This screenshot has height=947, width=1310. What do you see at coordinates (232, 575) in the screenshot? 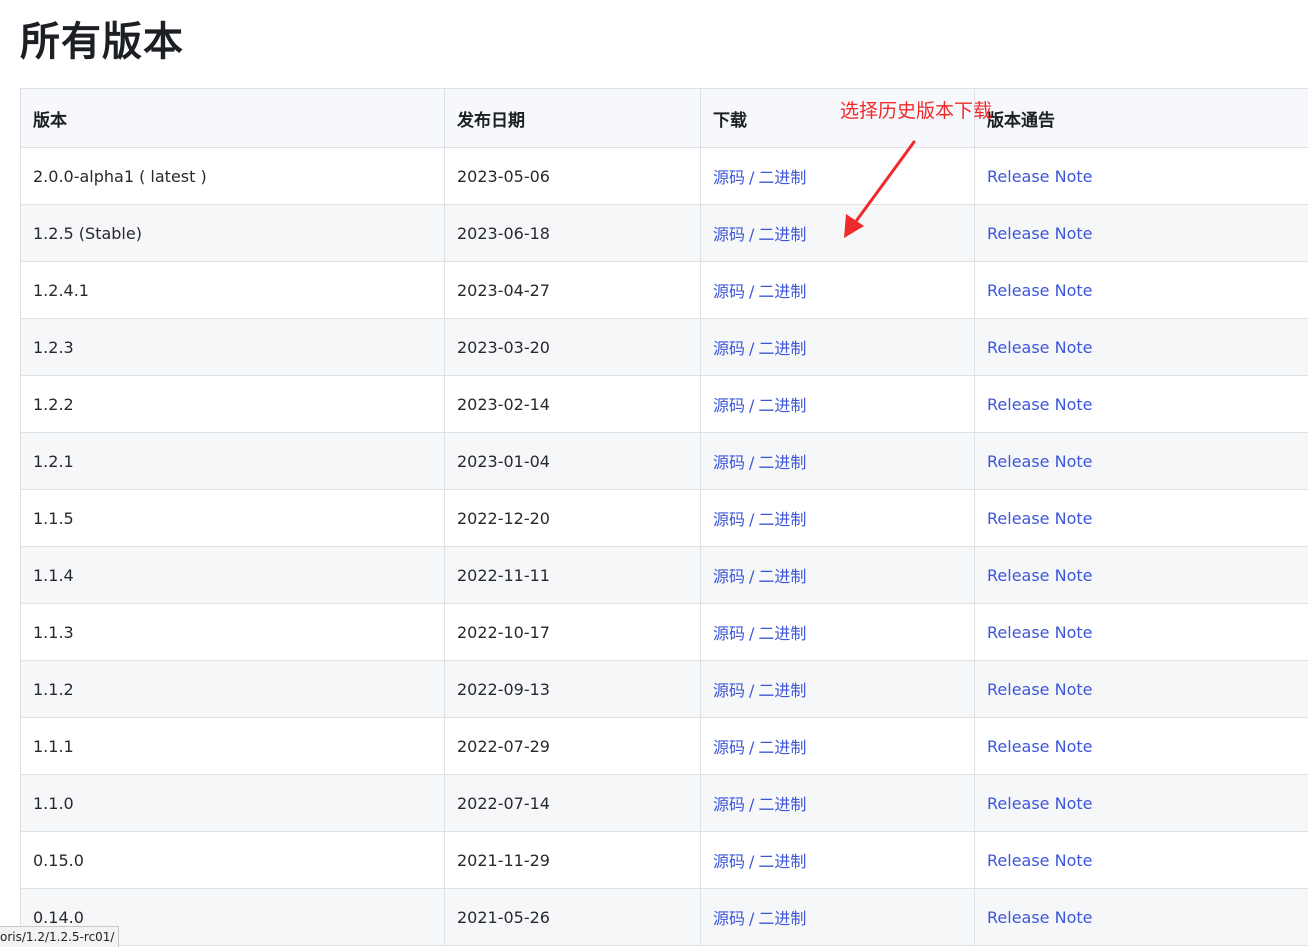
I see `version-cell: 1.1.4` at bounding box center [232, 575].